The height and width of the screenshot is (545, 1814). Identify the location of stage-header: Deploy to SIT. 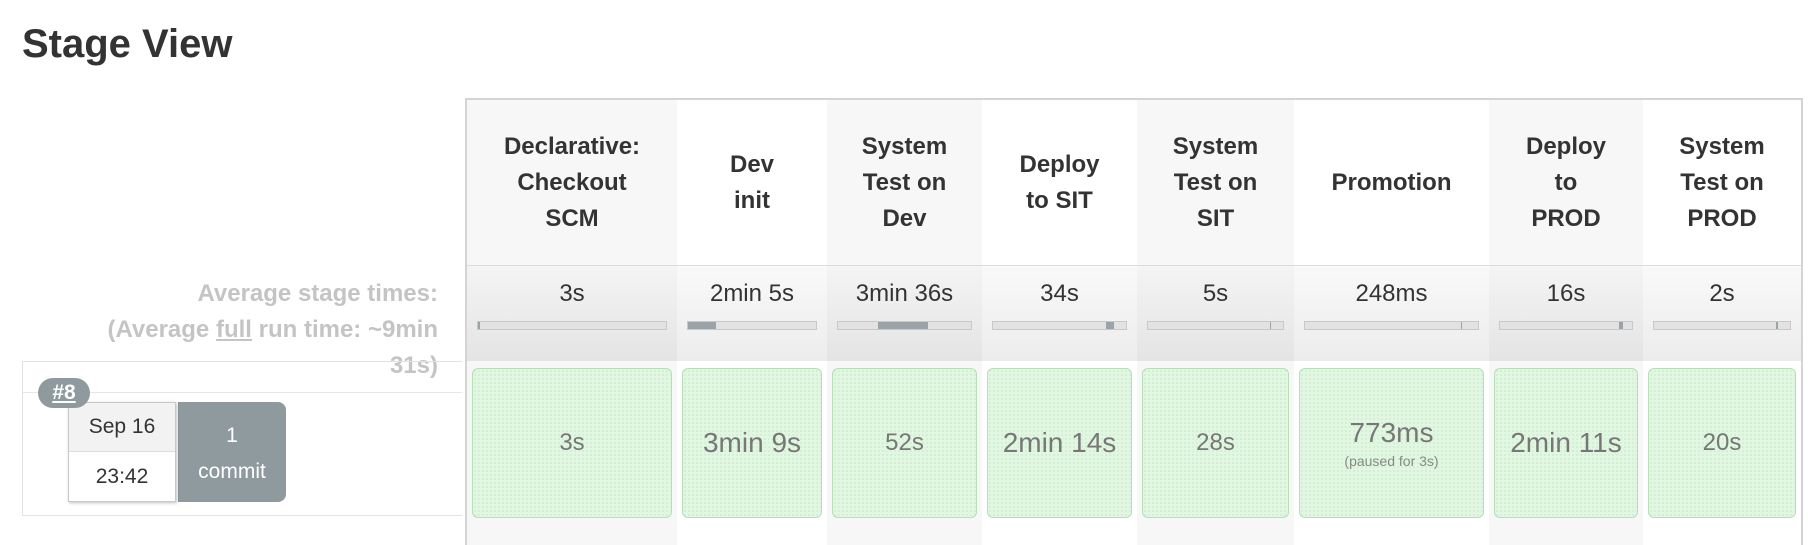
(1059, 182).